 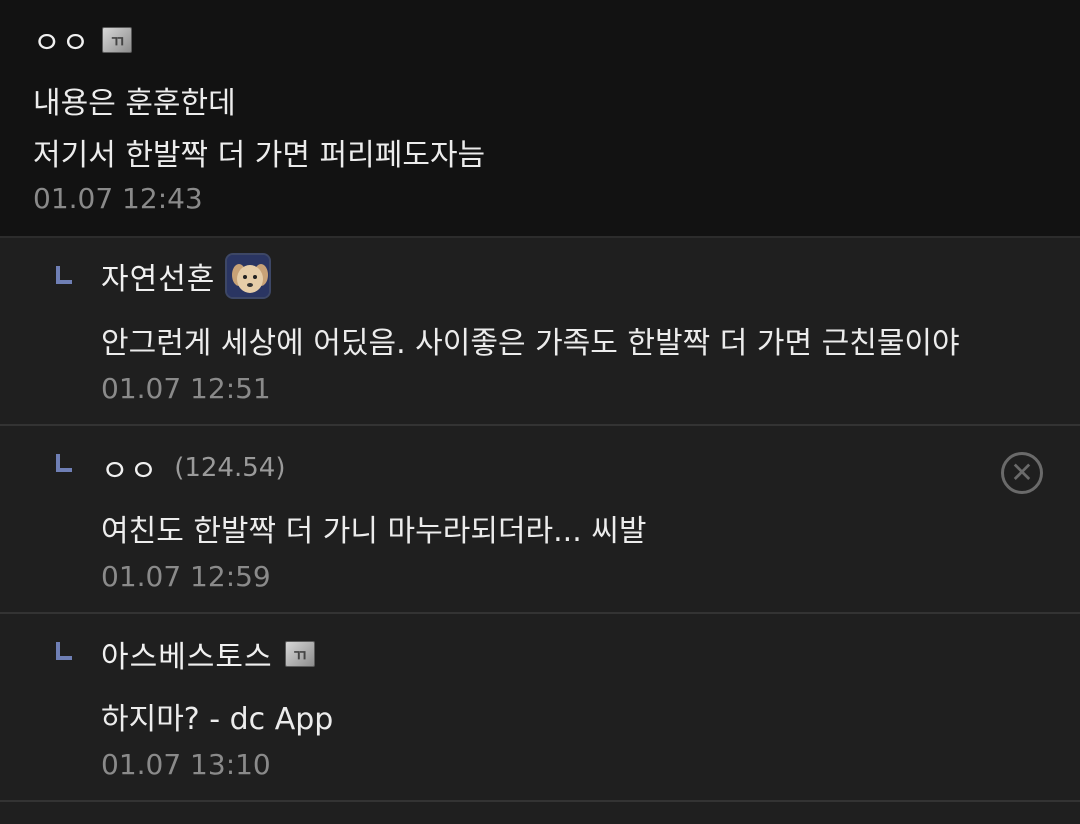 I want to click on reply-nickname: 자연선혼, so click(x=158, y=276).